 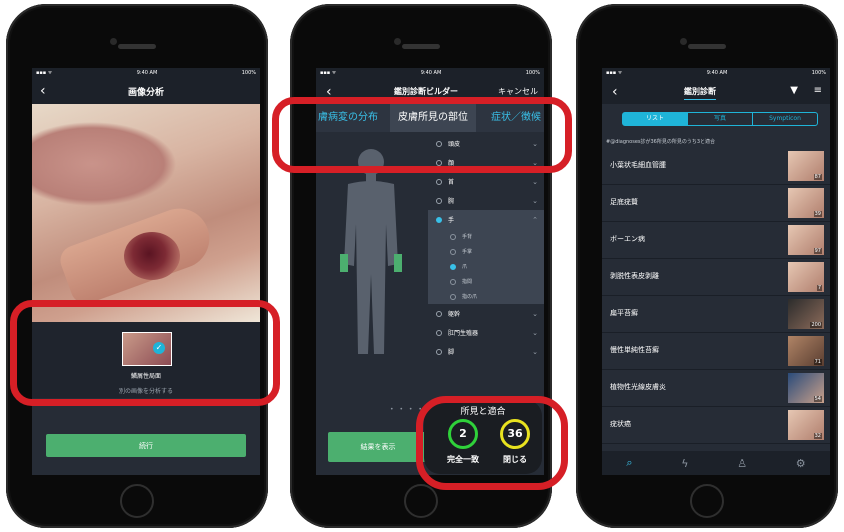 I want to click on region-item: 首 ⌄, so click(x=486, y=181).